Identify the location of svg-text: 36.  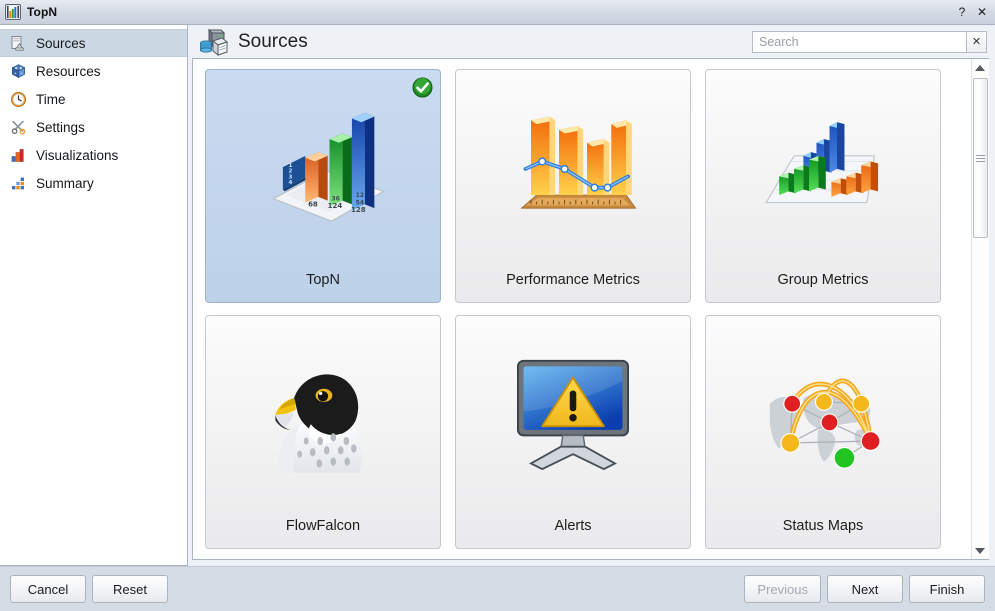
(335, 199).